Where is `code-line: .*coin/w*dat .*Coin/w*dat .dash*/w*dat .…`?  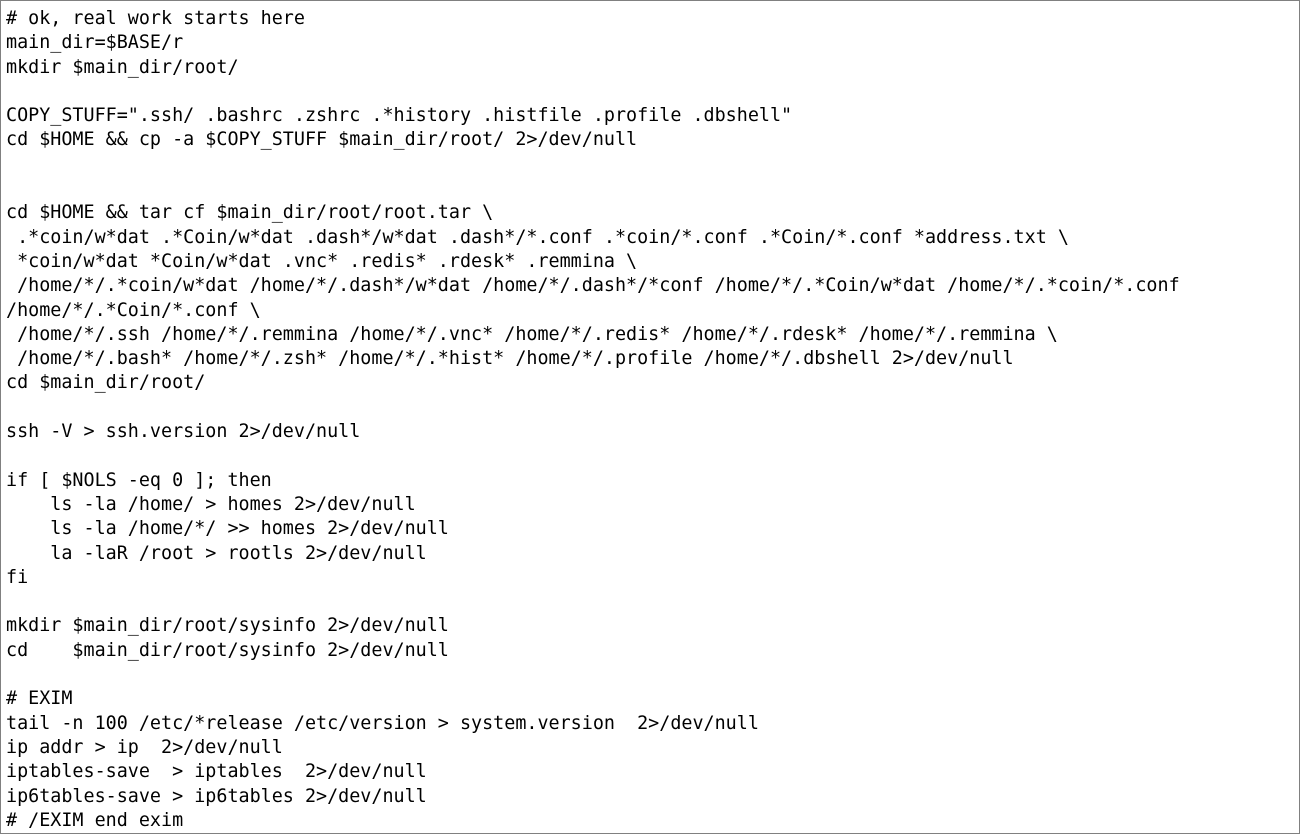 code-line: .*coin/w*dat .*Coin/w*dat .dash*/w*dat .… is located at coordinates (537, 237).